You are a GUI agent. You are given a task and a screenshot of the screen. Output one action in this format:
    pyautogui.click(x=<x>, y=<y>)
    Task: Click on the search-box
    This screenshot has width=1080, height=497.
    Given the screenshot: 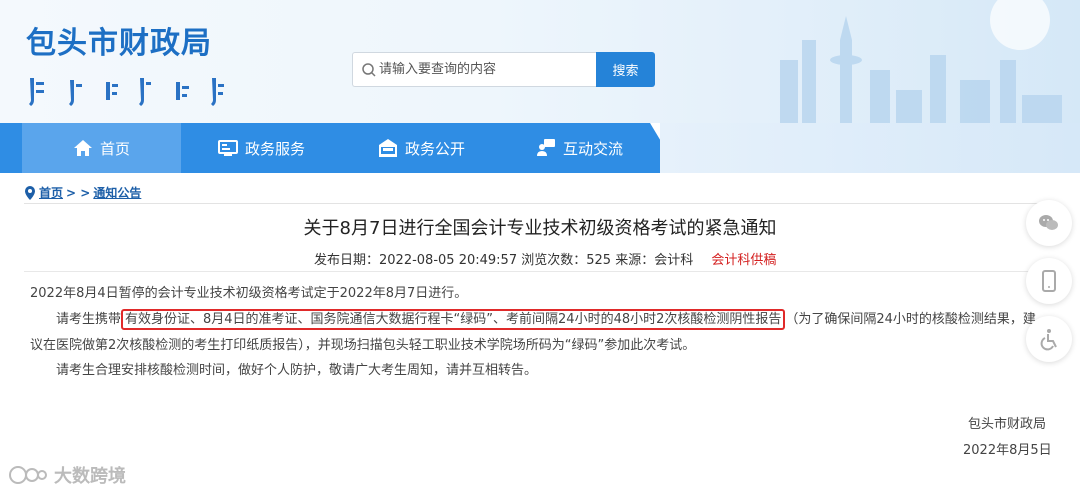 What is the action you would take?
    pyautogui.click(x=474, y=69)
    